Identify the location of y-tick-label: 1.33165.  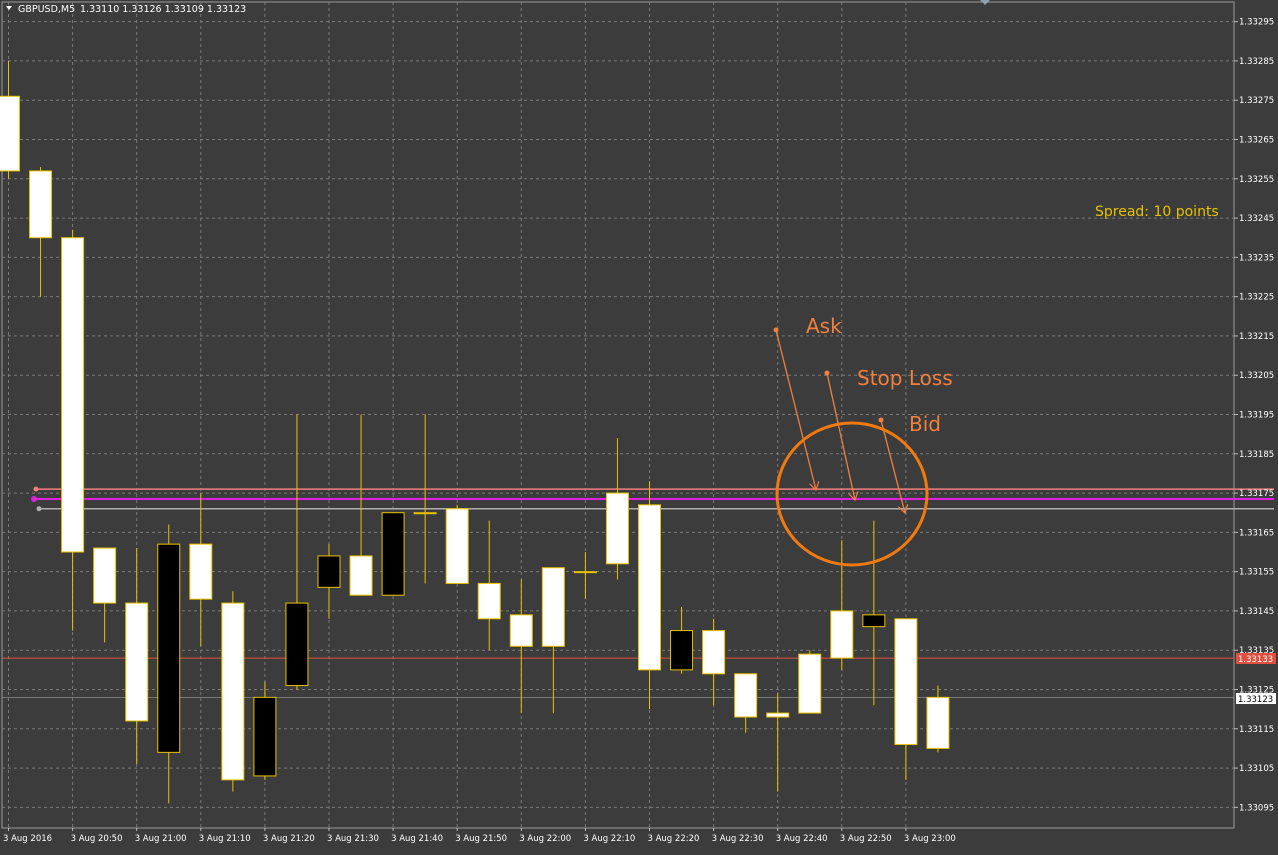
(1256, 533).